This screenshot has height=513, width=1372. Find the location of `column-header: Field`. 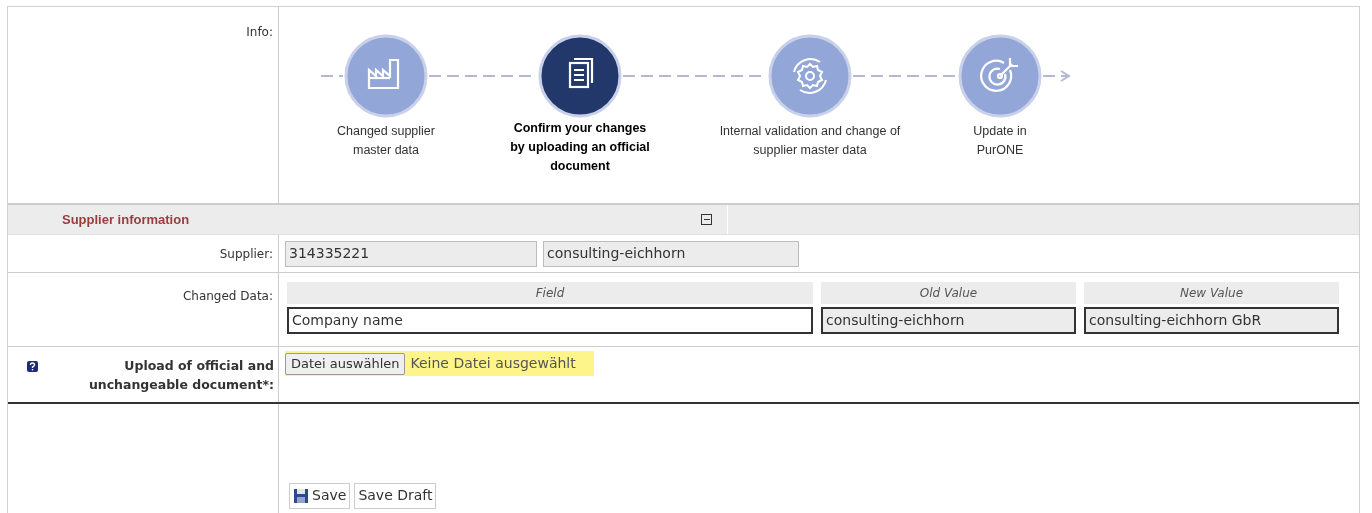

column-header: Field is located at coordinates (550, 292).